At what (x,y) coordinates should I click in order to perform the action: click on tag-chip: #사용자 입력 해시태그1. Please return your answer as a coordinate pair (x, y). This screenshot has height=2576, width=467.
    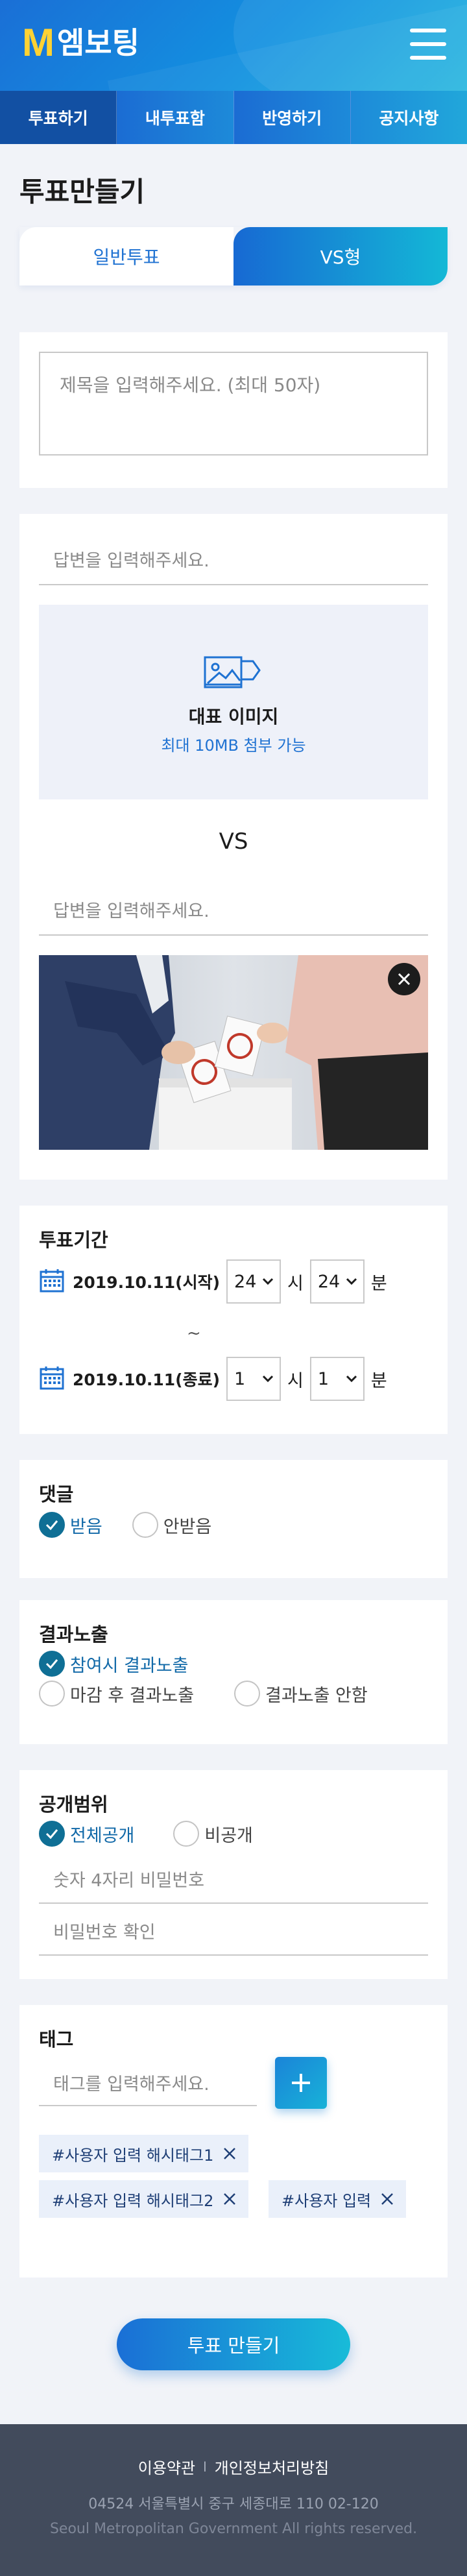
    Looking at the image, I should click on (144, 2153).